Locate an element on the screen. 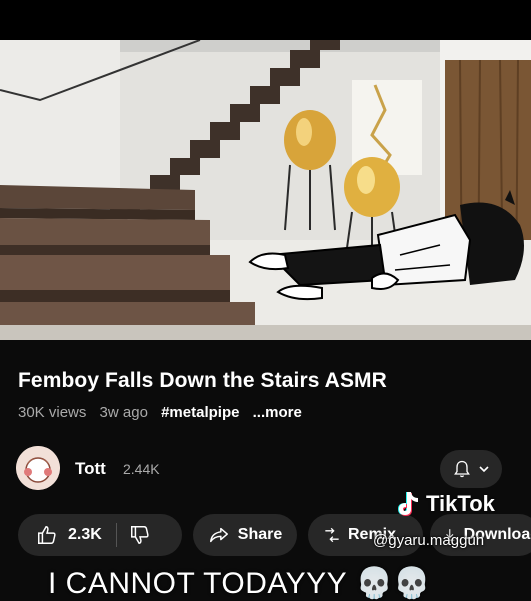  tiktok-brand: TikTok is located at coordinates (460, 503).